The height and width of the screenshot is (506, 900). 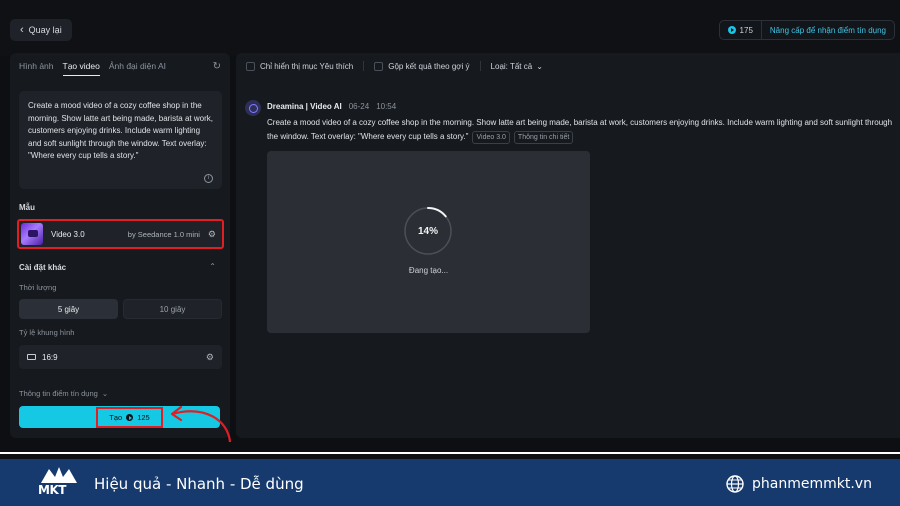 I want to click on model-thumbnail, so click(x=32, y=234).